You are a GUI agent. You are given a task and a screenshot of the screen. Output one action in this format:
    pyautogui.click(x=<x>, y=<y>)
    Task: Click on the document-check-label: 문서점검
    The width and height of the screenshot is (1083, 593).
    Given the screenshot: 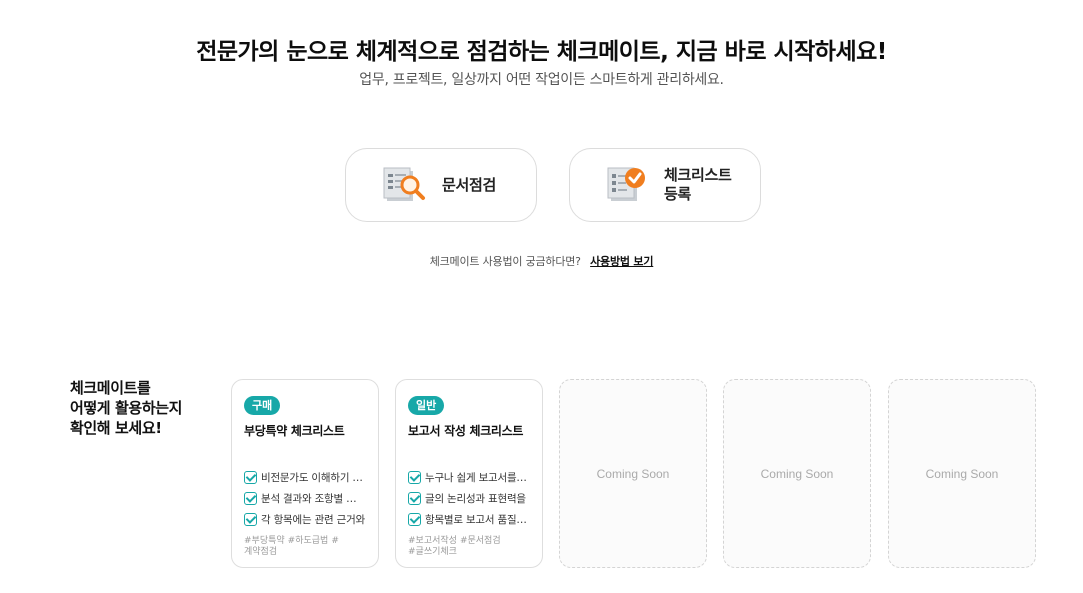 What is the action you would take?
    pyautogui.click(x=469, y=184)
    